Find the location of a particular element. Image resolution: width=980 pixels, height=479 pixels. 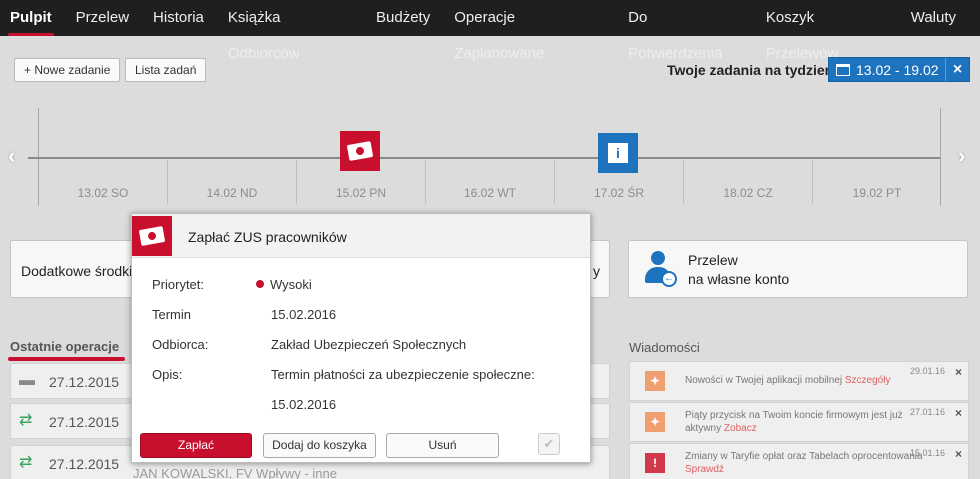

alert-icon: ! is located at coordinates (655, 463).